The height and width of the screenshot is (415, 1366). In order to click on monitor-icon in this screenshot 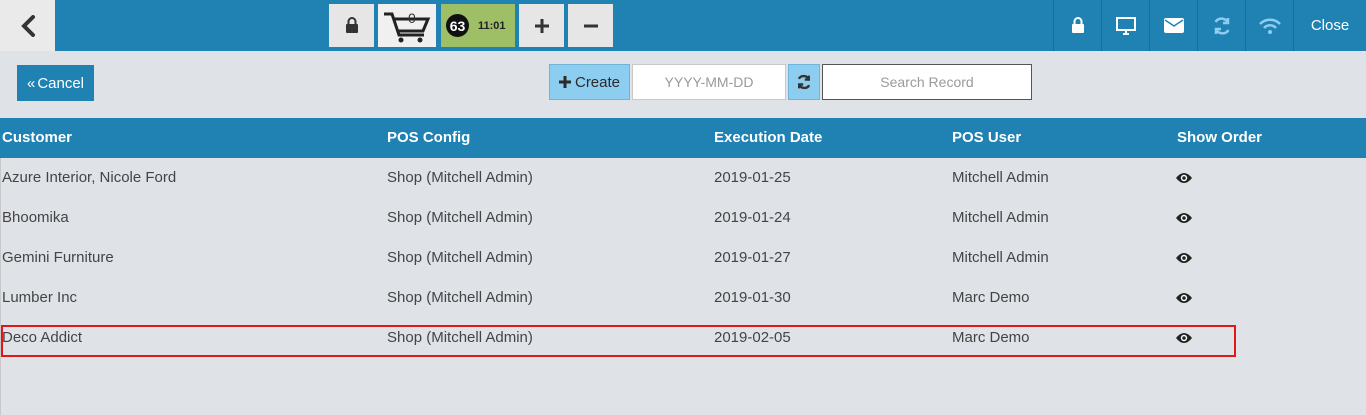, I will do `click(1125, 25)`.